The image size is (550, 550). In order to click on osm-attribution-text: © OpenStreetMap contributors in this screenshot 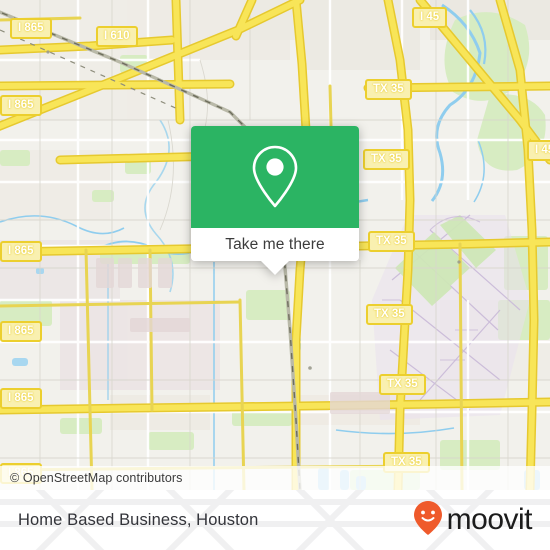, I will do `click(91, 478)`.